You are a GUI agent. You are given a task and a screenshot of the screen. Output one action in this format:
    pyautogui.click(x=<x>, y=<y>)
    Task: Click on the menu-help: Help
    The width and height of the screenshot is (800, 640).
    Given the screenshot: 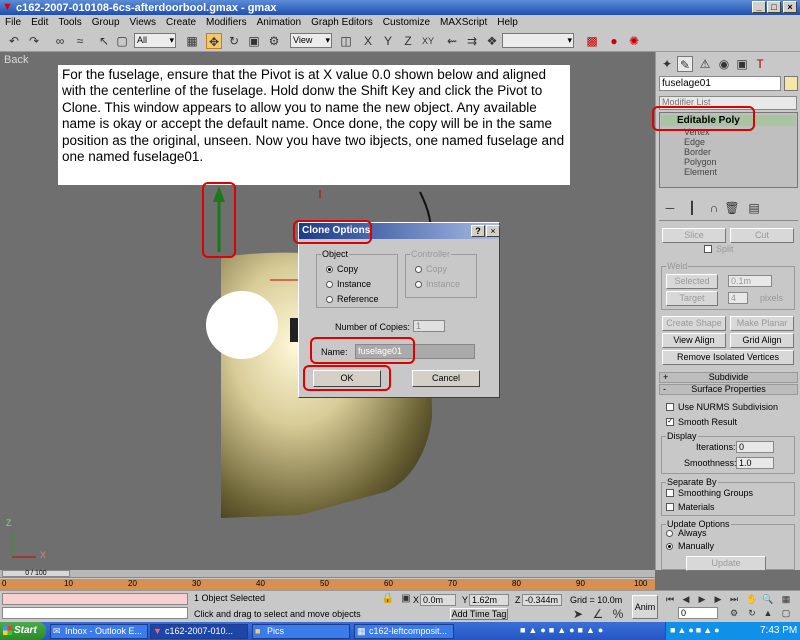 What is the action you would take?
    pyautogui.click(x=507, y=22)
    